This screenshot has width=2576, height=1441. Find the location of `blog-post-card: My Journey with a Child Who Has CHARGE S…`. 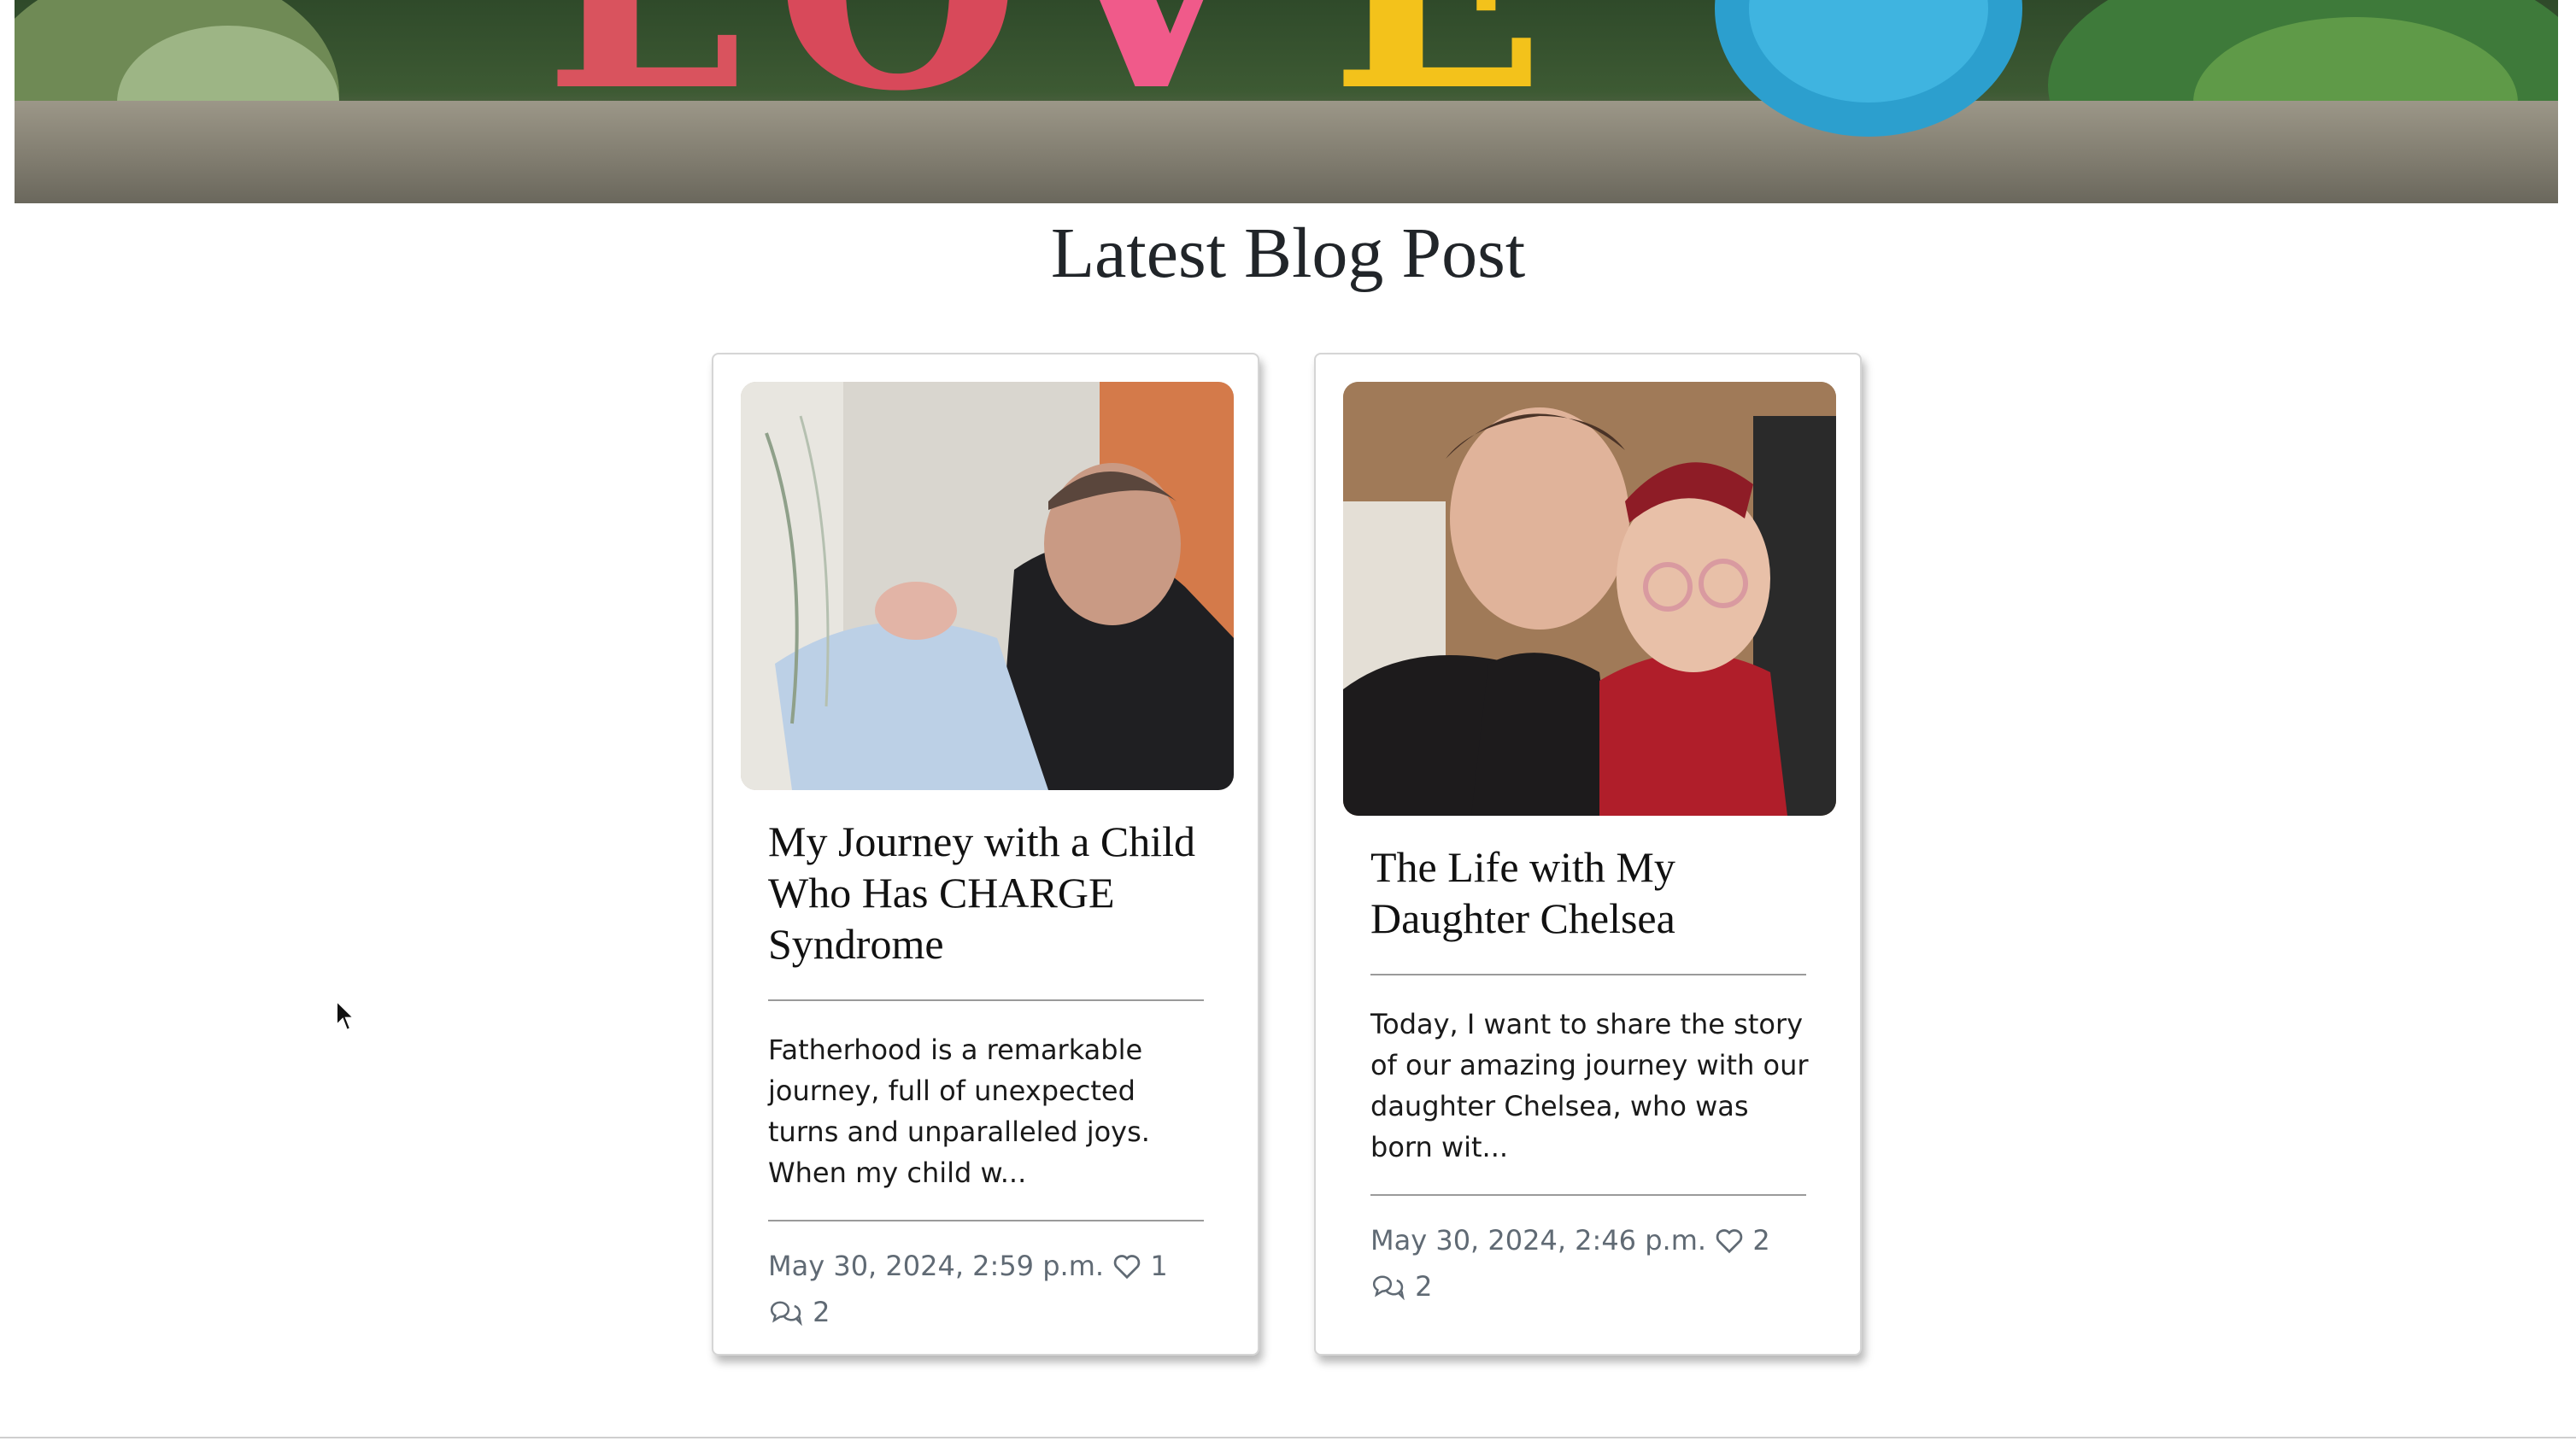

blog-post-card: My Journey with a Child Who Has CHARGE S… is located at coordinates (985, 854).